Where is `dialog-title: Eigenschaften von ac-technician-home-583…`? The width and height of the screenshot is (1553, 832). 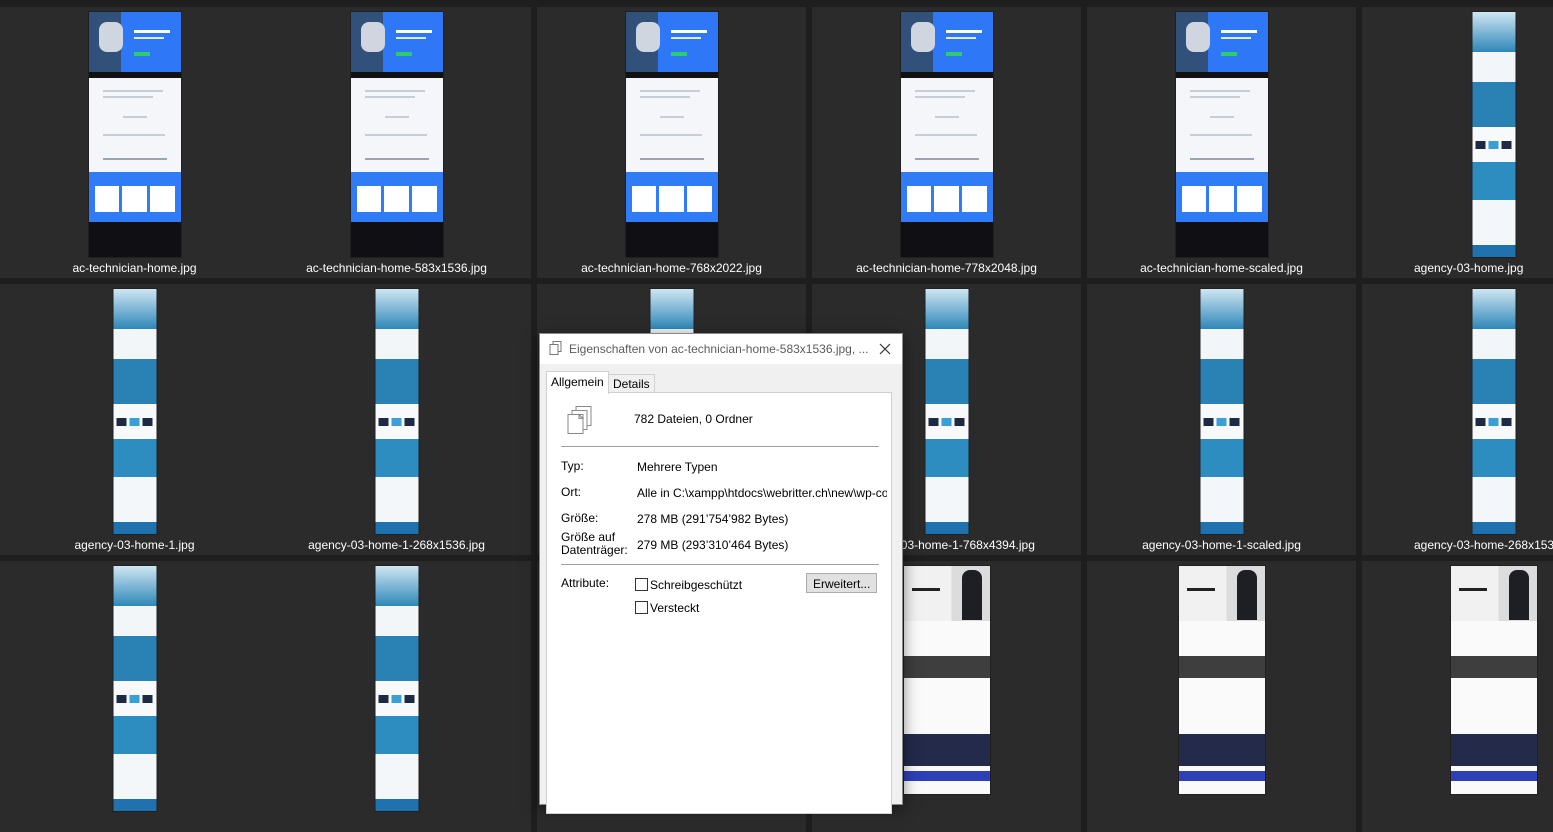 dialog-title: Eigenschaften von ac-technician-home-583… is located at coordinates (719, 349).